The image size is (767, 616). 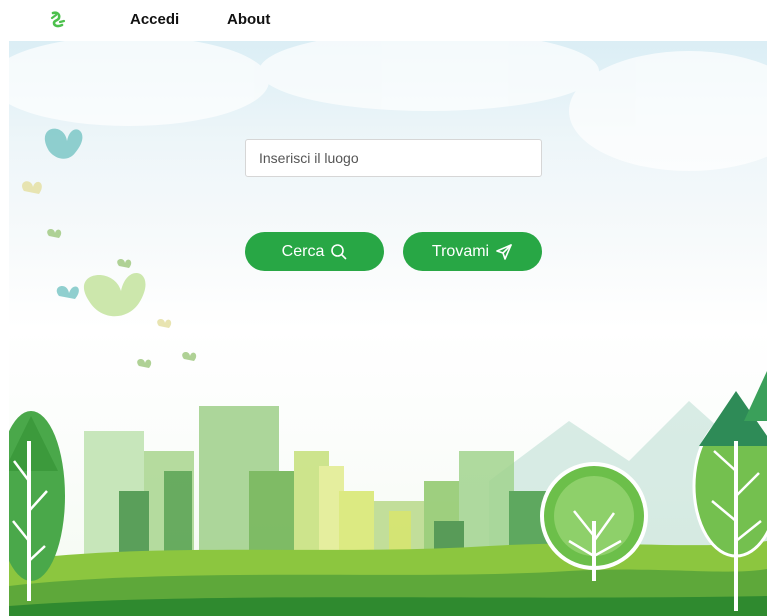 I want to click on send-icon, so click(x=504, y=252).